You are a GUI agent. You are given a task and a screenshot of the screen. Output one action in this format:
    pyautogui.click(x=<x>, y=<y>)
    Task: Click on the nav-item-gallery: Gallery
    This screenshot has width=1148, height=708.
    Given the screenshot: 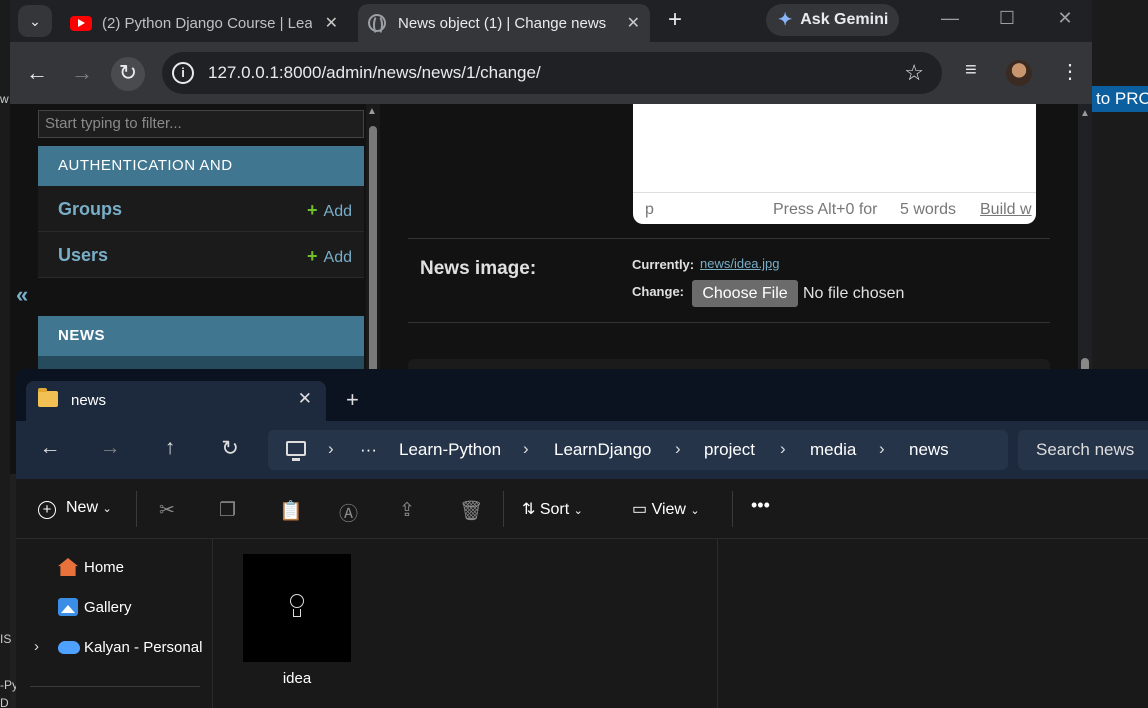 What is the action you would take?
    pyautogui.click(x=114, y=607)
    